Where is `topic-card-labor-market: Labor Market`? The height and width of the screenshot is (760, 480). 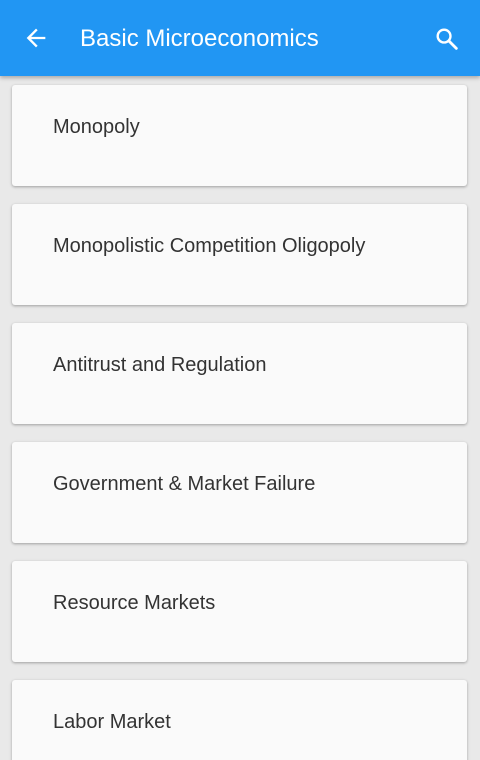 topic-card-labor-market: Labor Market is located at coordinates (239, 720).